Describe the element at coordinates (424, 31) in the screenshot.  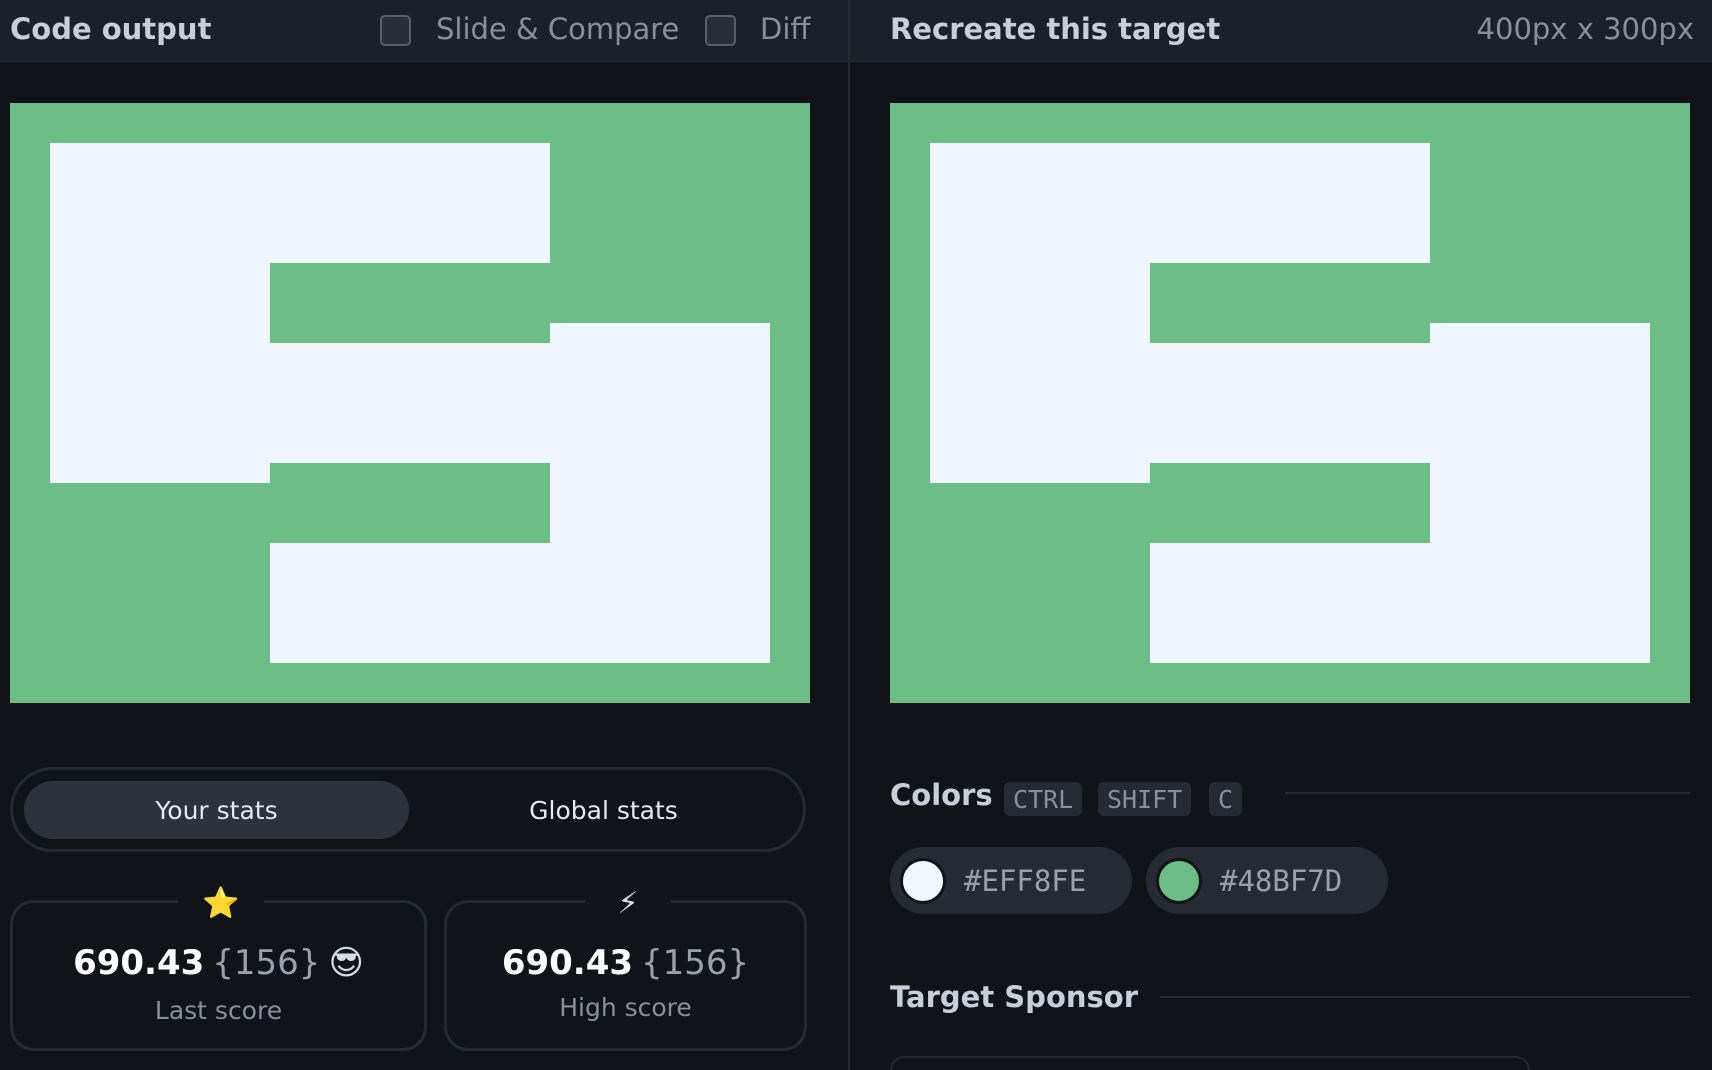
I see `code-output-header: Code output Slide & Compare Diff` at that location.